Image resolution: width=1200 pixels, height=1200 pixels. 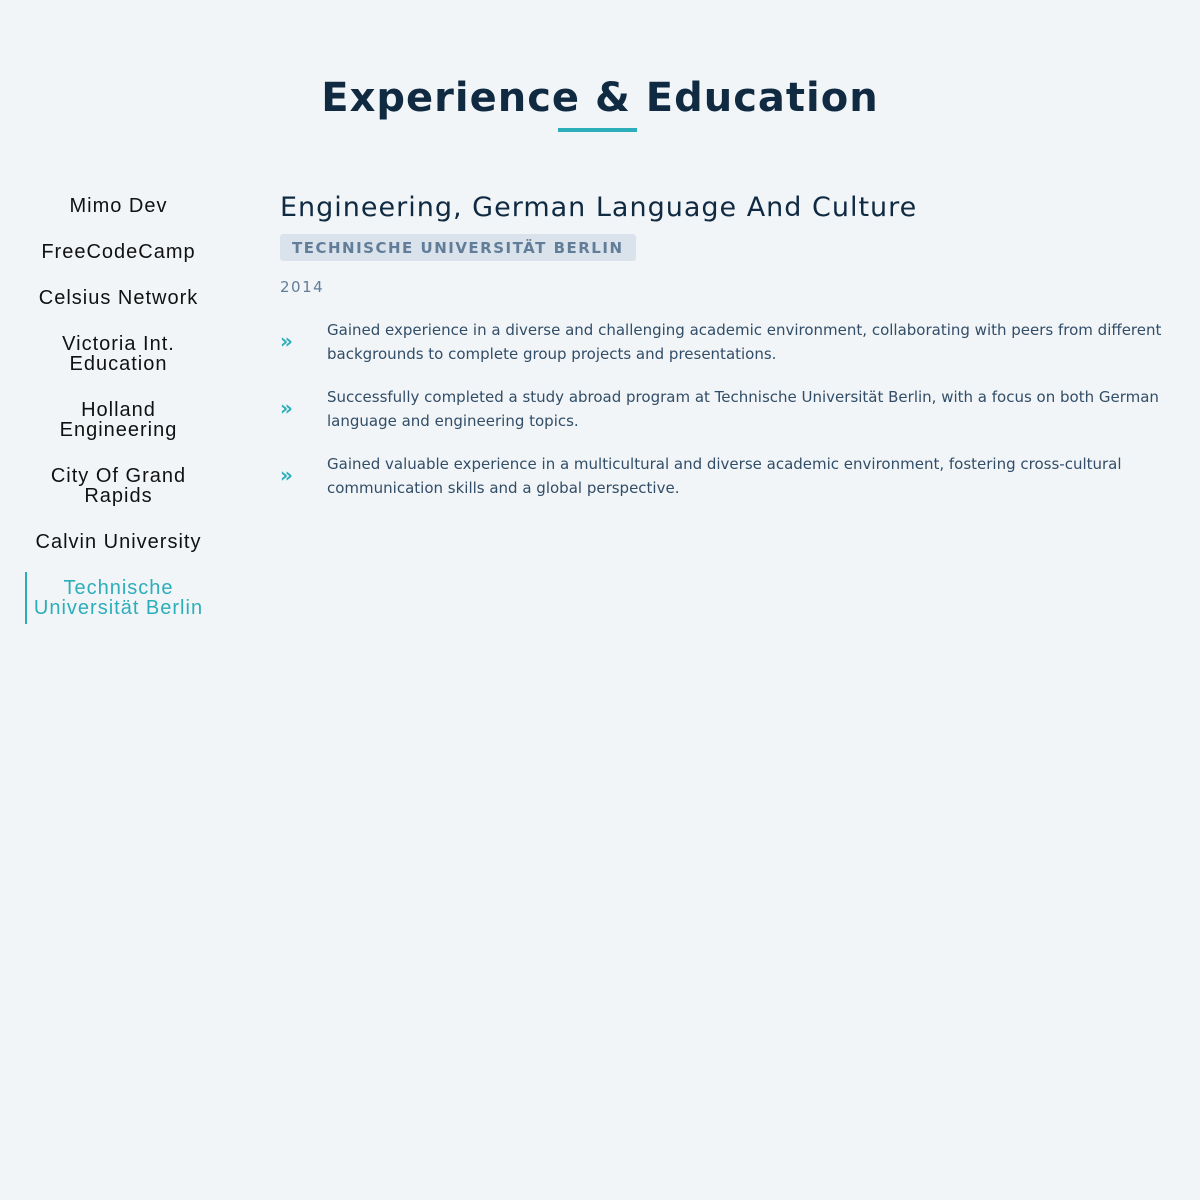 I want to click on tab-mimo-dev: Mimo Dev, so click(x=117, y=206).